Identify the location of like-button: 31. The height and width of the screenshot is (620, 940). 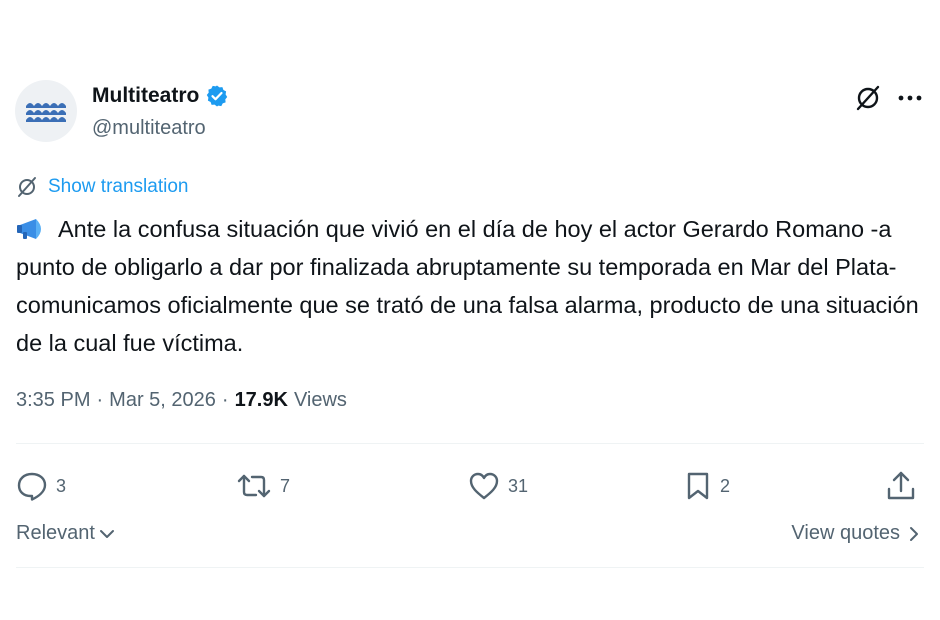
(576, 486).